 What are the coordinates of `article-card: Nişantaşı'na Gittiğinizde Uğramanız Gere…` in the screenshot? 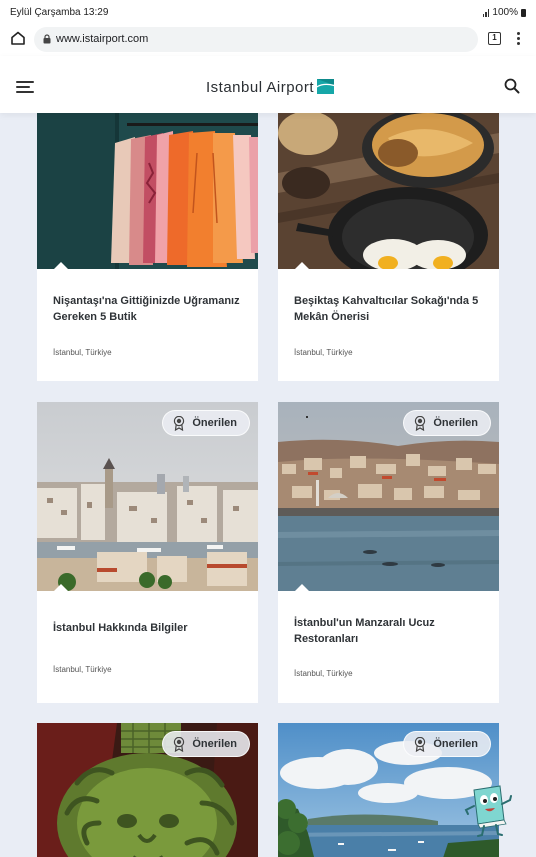 It's located at (147, 247).